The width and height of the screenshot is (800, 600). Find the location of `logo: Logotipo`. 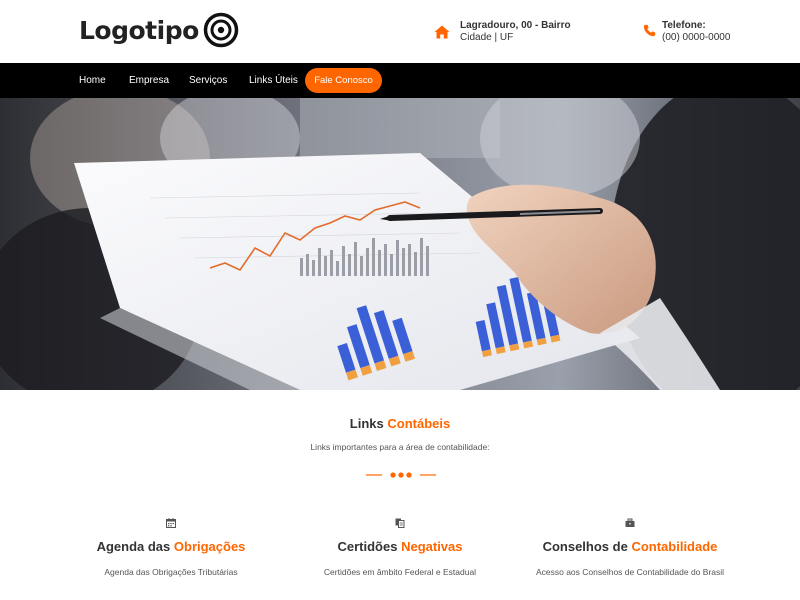

logo: Logotipo is located at coordinates (159, 30).